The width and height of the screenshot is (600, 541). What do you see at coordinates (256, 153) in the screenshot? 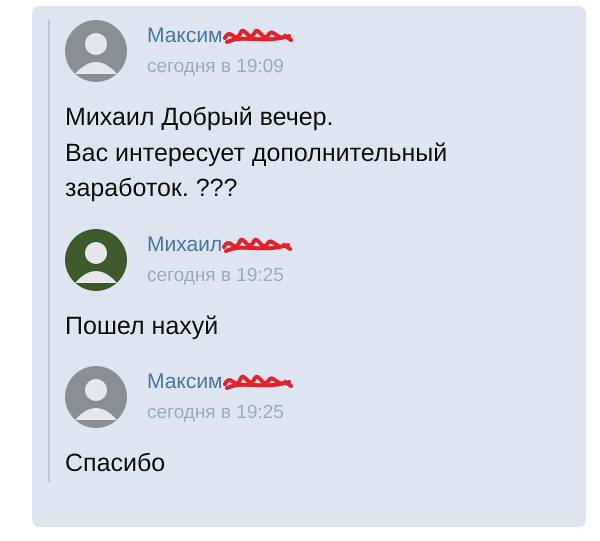
I see `message-text: Михаил Добрый вечер. Вас интересует дополнительный заработок. ???` at bounding box center [256, 153].